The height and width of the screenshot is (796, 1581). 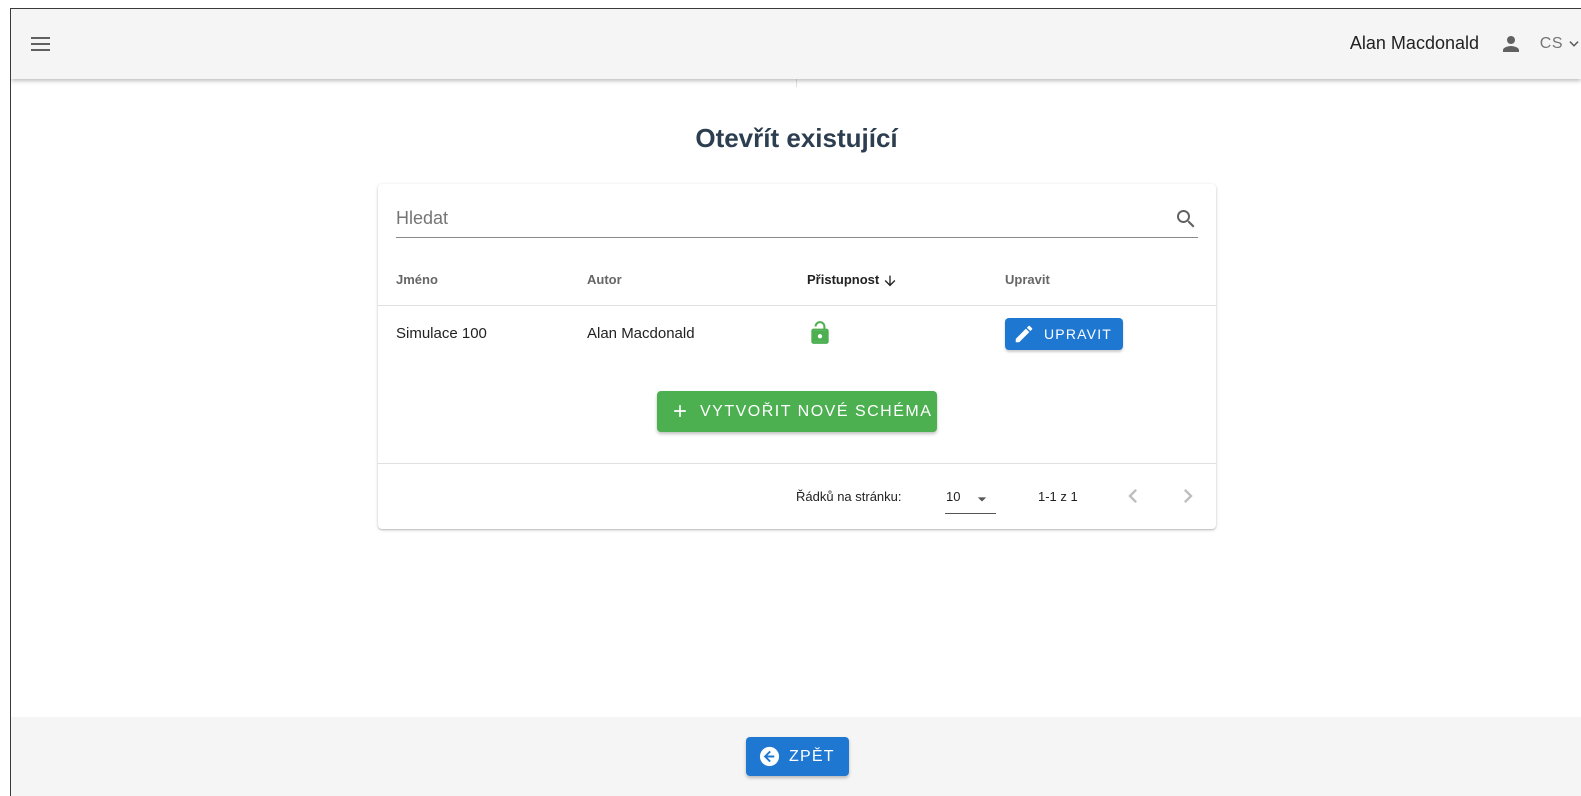 I want to click on hamburger-menu-icon, so click(x=41, y=44).